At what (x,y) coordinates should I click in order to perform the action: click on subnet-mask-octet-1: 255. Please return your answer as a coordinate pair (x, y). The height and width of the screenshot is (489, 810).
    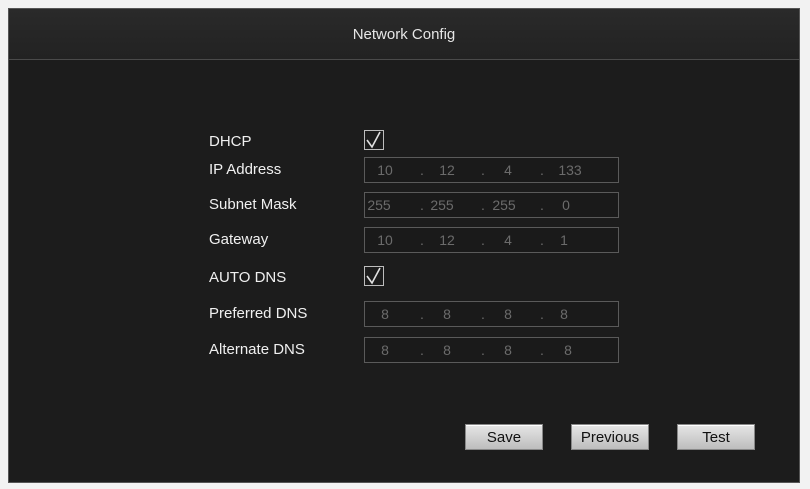
    Looking at the image, I should click on (379, 205).